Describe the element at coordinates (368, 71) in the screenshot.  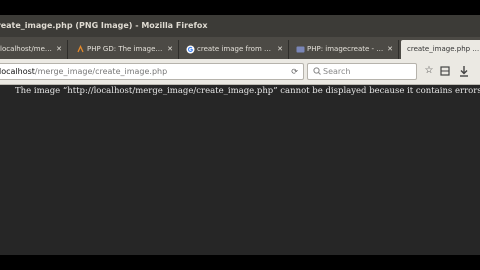
I see `search-input` at that location.